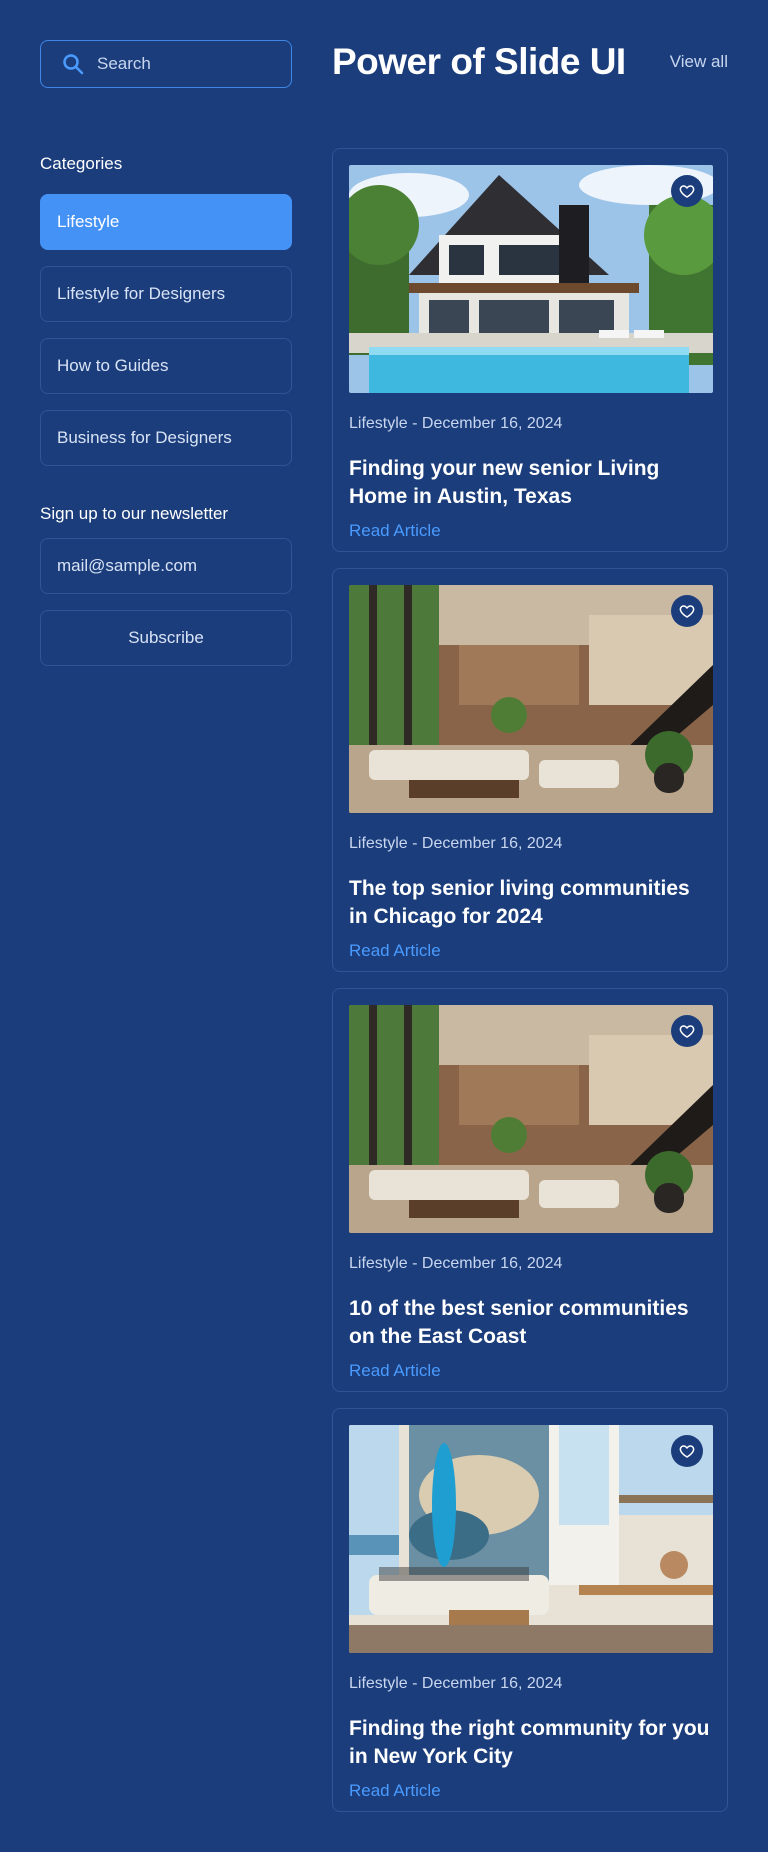 This screenshot has width=768, height=1852. What do you see at coordinates (166, 64) in the screenshot?
I see `search-box: Search` at bounding box center [166, 64].